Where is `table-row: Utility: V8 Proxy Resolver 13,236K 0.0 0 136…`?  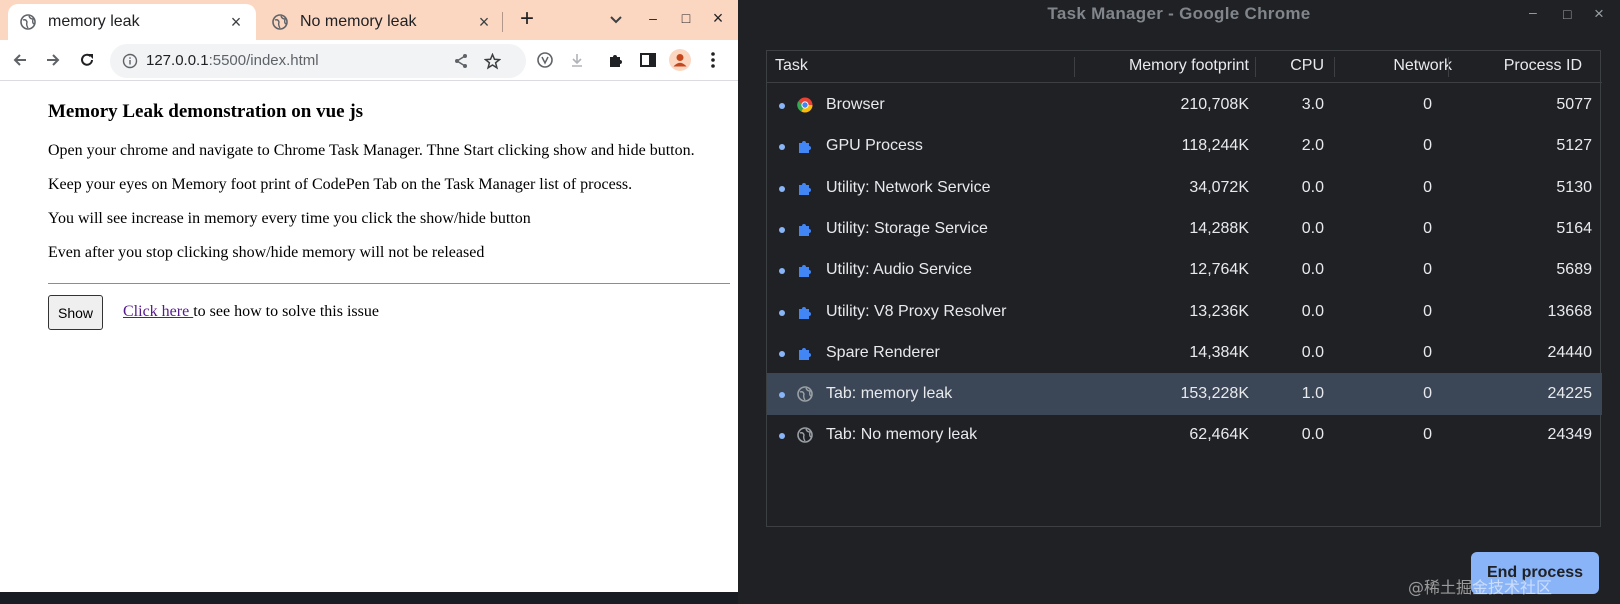 table-row: Utility: V8 Proxy Resolver 13,236K 0.0 0 136… is located at coordinates (1184, 312).